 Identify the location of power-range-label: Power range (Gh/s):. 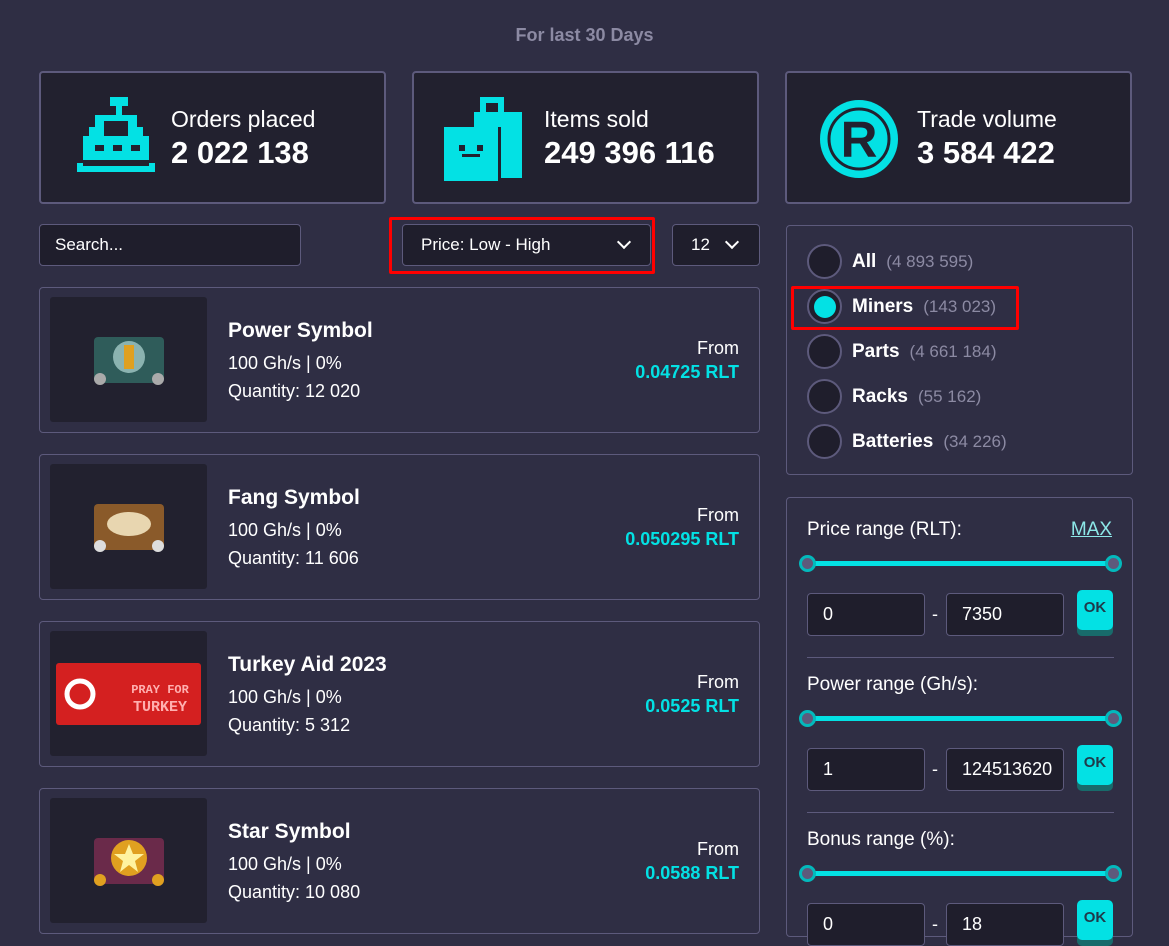
(893, 684).